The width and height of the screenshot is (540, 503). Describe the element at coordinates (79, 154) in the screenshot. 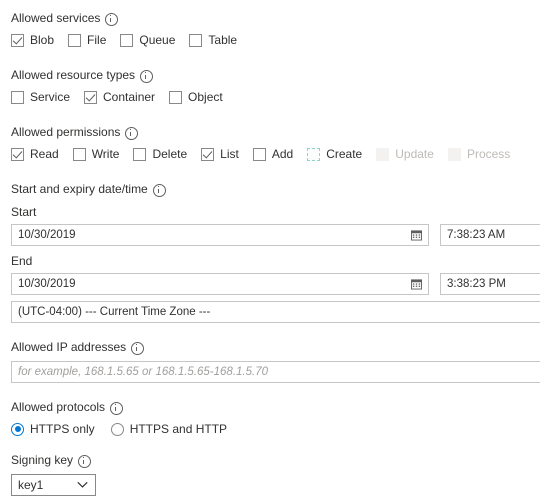

I see `checkbox-write-box` at that location.